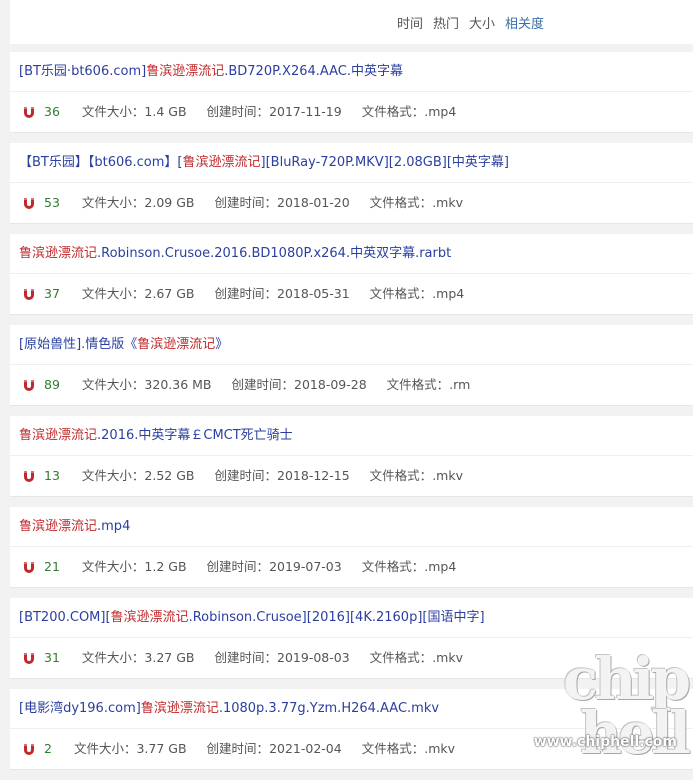 The width and height of the screenshot is (693, 780). Describe the element at coordinates (138, 476) in the screenshot. I see `file-size: 文件大小：2.52 GB` at that location.